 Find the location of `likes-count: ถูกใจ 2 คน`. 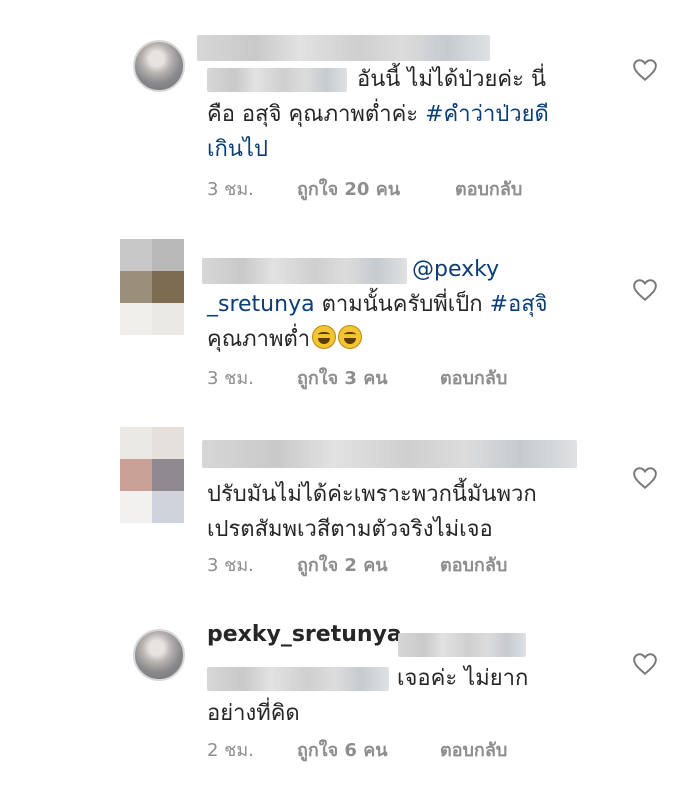

likes-count: ถูกใจ 2 คน is located at coordinates (342, 566).